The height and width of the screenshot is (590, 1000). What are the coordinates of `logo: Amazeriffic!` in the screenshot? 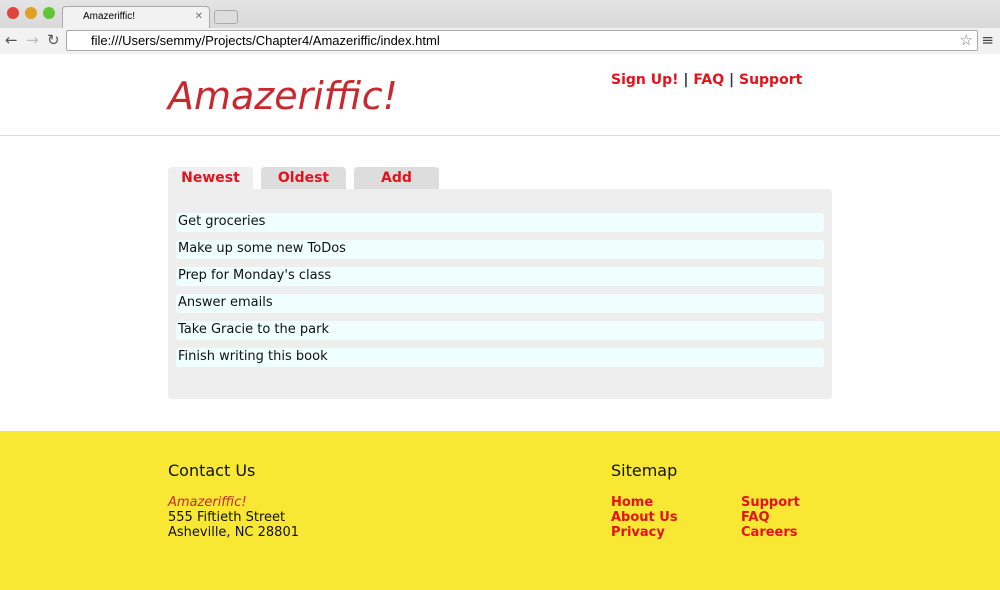 It's located at (283, 96).